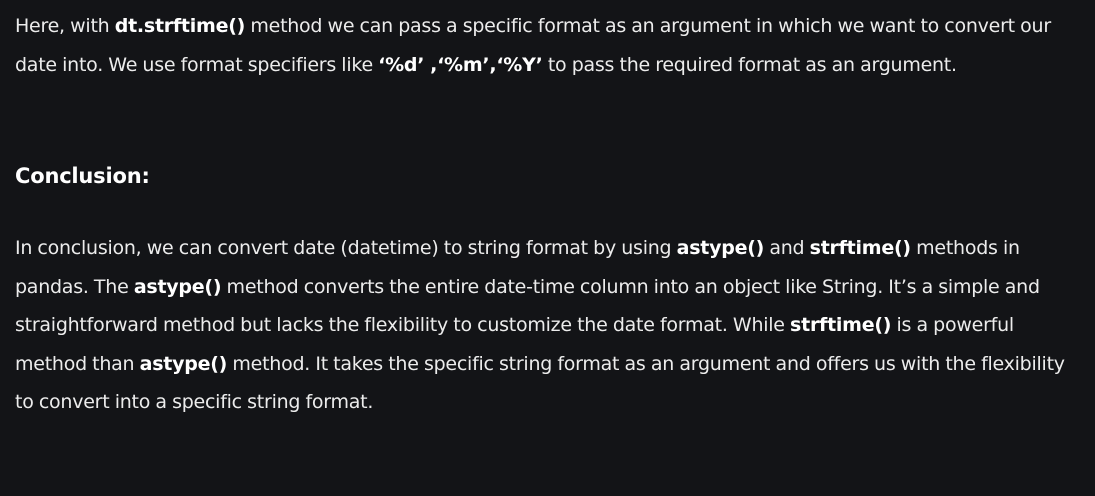 This screenshot has width=1095, height=496. Describe the element at coordinates (177, 286) in the screenshot. I see `conclusion-code-astype-2: astype()` at that location.